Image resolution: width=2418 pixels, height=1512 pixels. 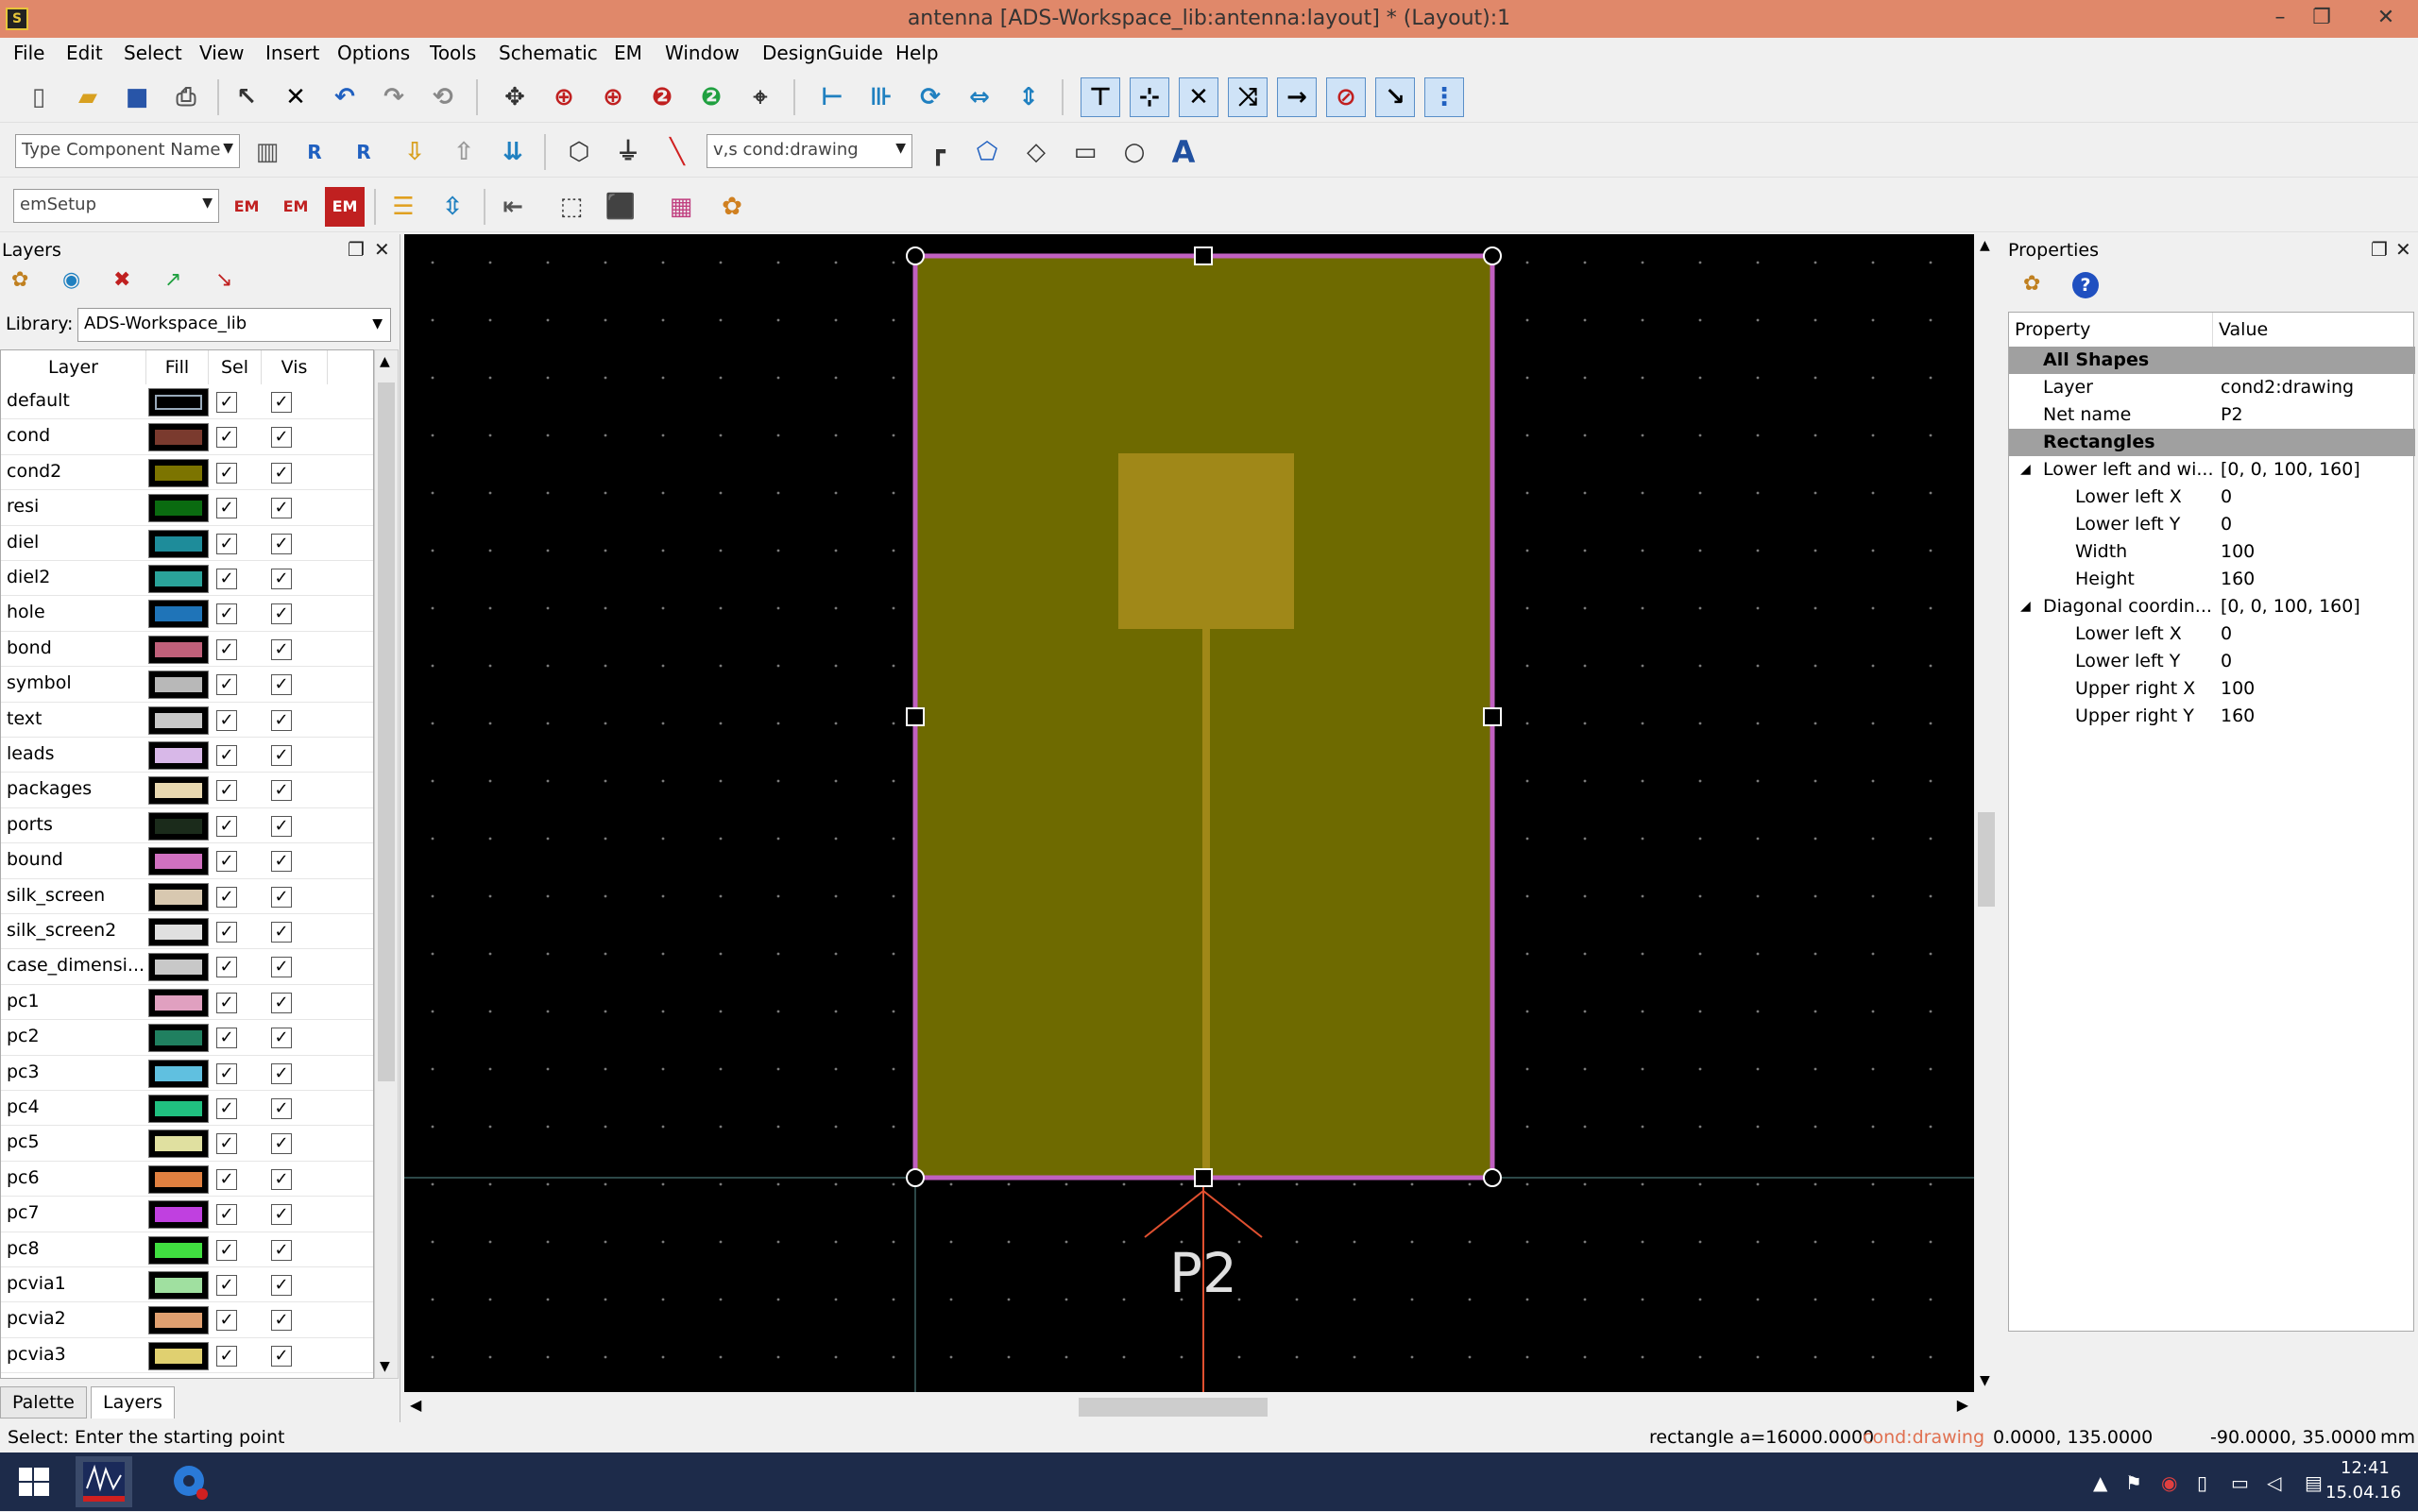 I want to click on handle-left-mid, so click(x=915, y=716).